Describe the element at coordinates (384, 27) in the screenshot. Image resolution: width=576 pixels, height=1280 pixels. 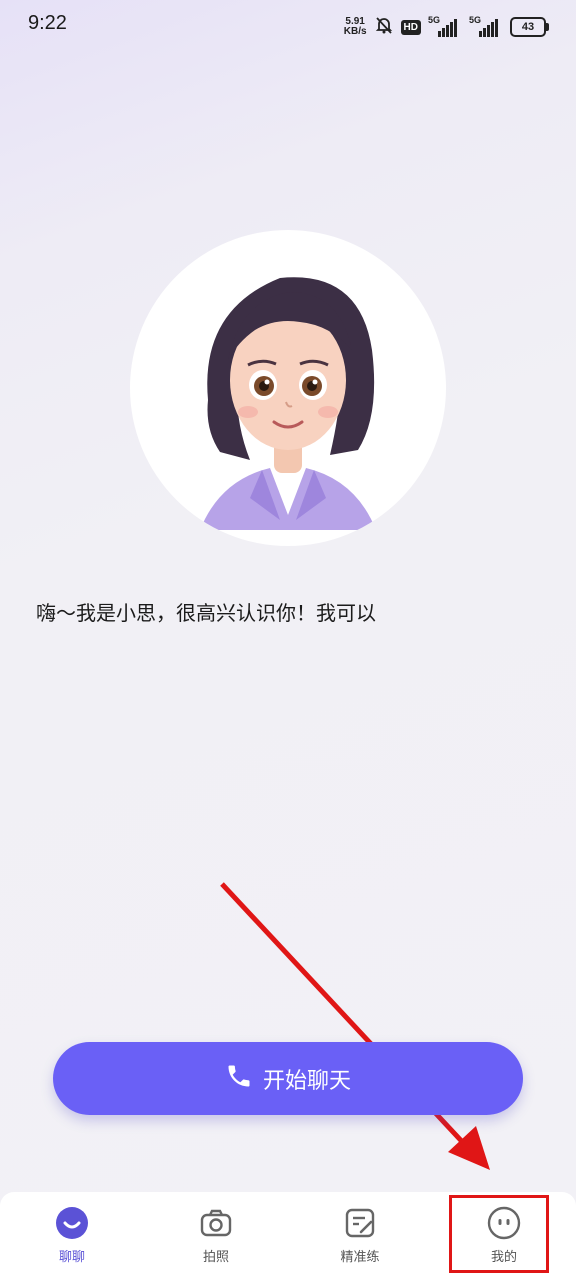
I see `mute-bell-icon` at that location.